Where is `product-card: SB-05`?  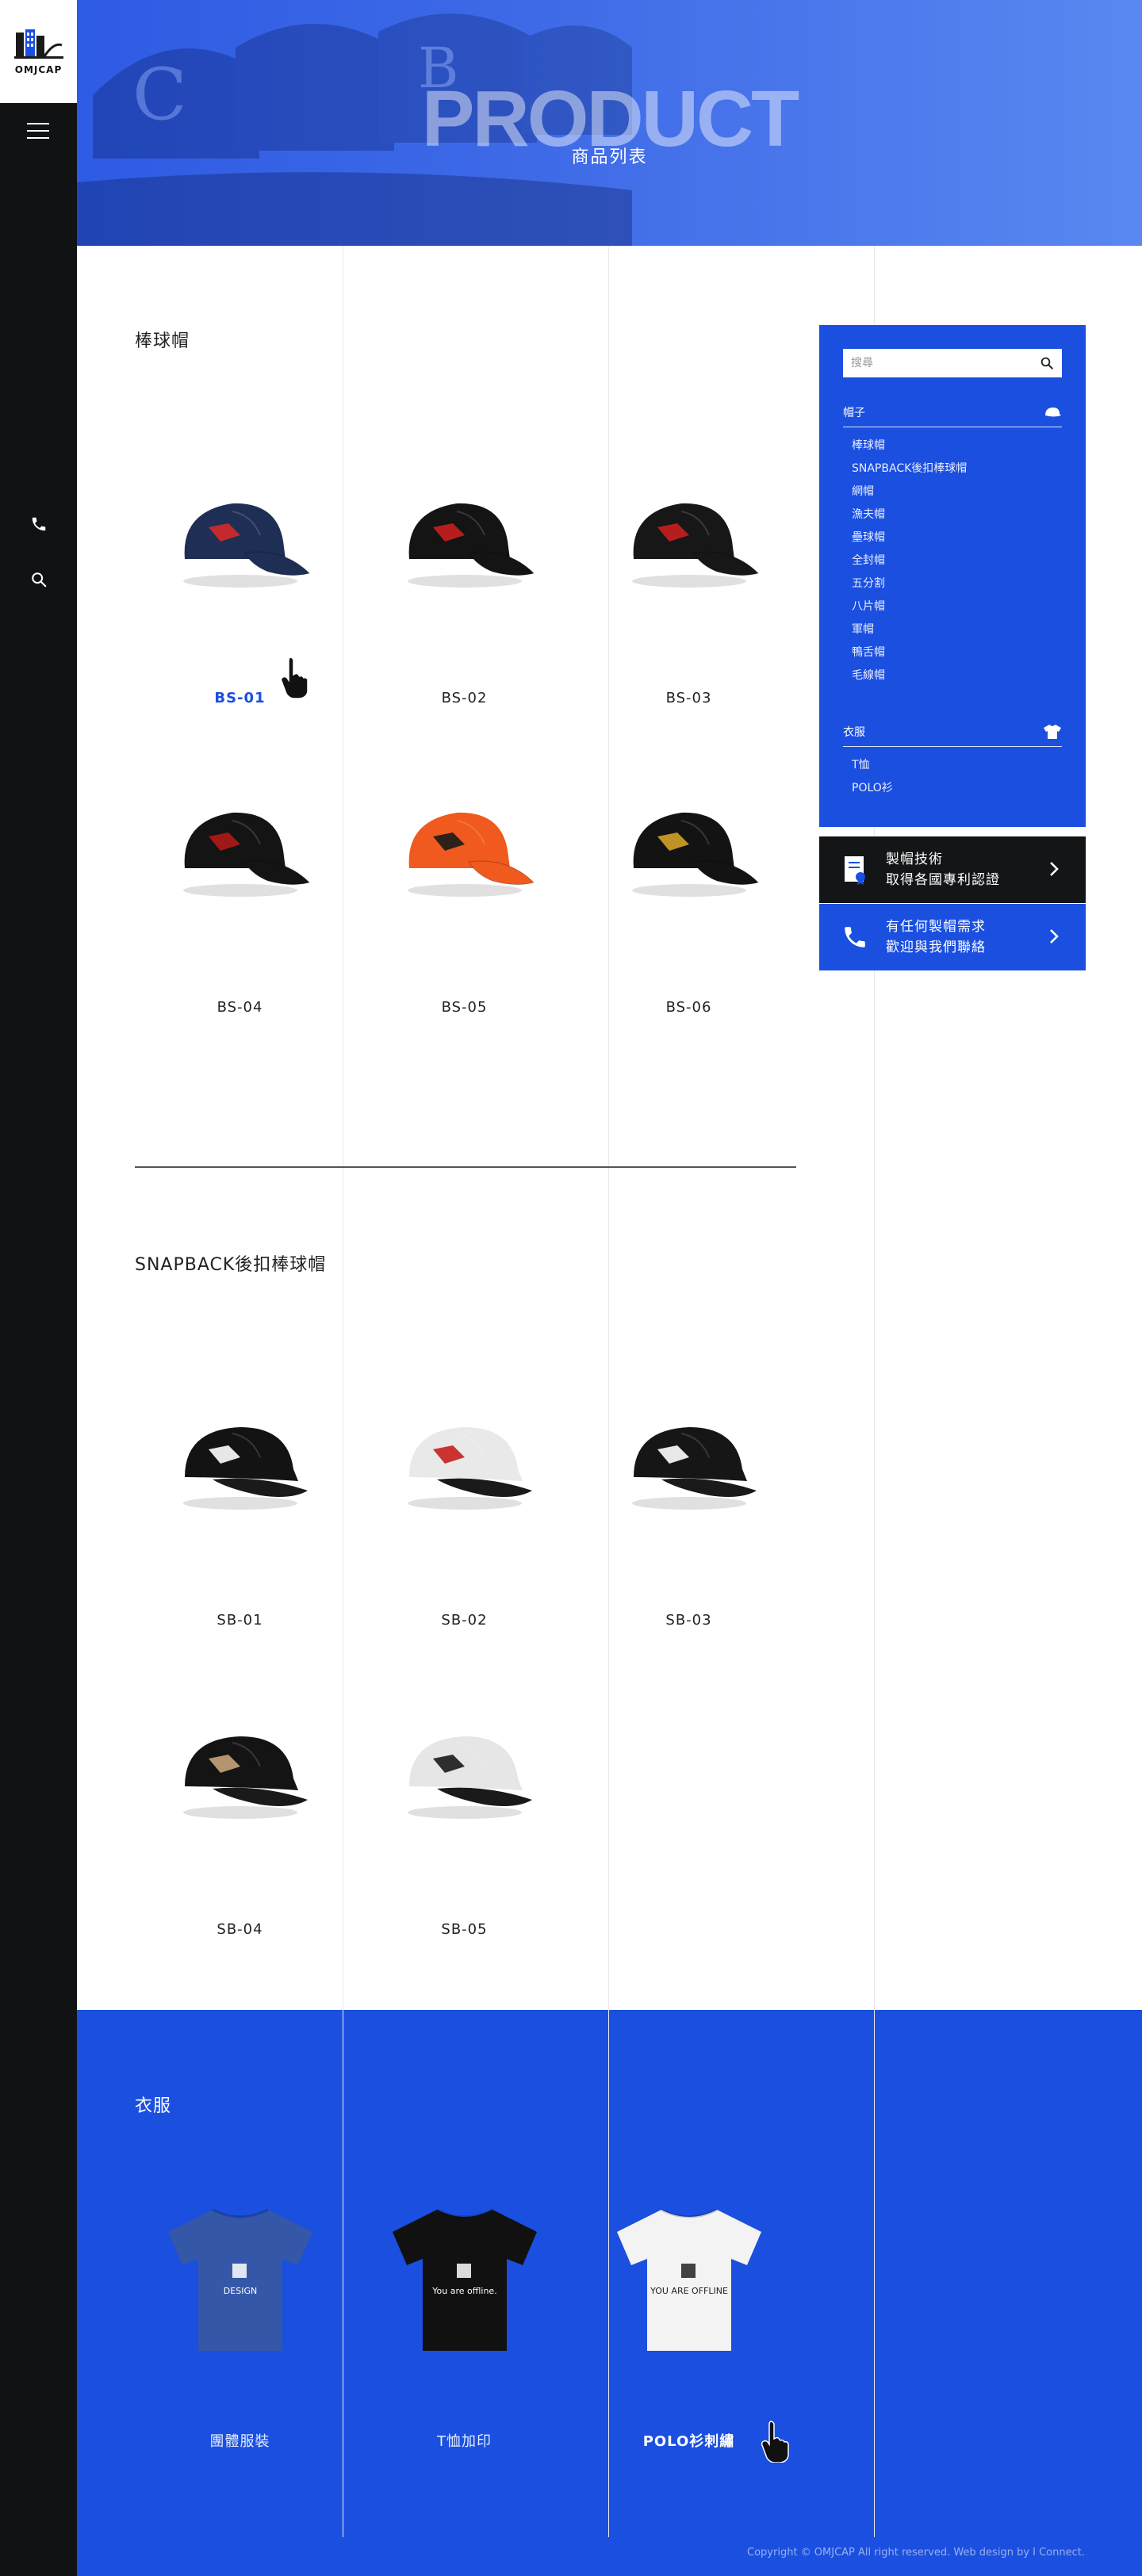 product-card: SB-05 is located at coordinates (464, 1802).